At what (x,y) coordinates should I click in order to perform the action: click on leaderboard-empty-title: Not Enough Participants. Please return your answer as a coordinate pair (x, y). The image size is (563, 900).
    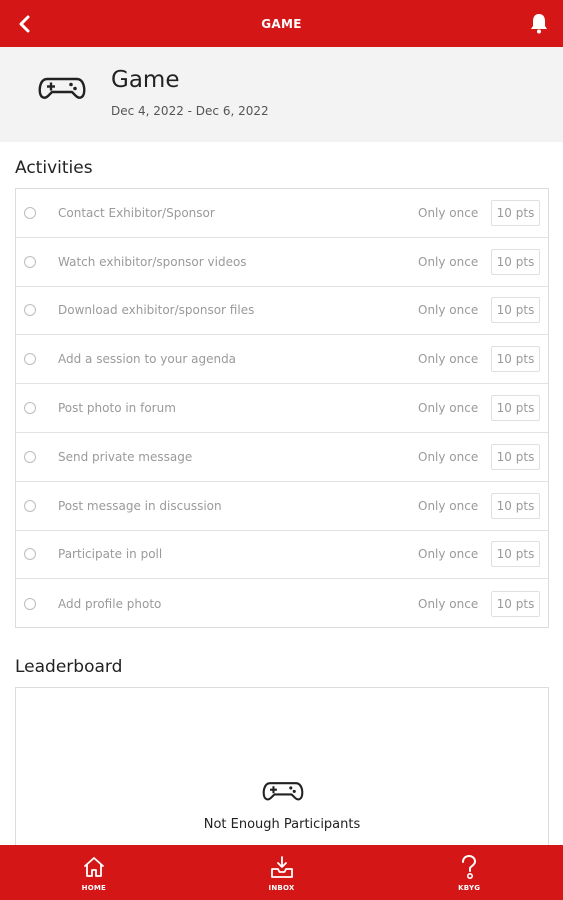
    Looking at the image, I should click on (282, 824).